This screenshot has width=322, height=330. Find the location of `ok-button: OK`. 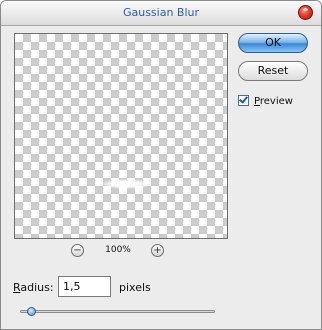

ok-button: OK is located at coordinates (273, 43).